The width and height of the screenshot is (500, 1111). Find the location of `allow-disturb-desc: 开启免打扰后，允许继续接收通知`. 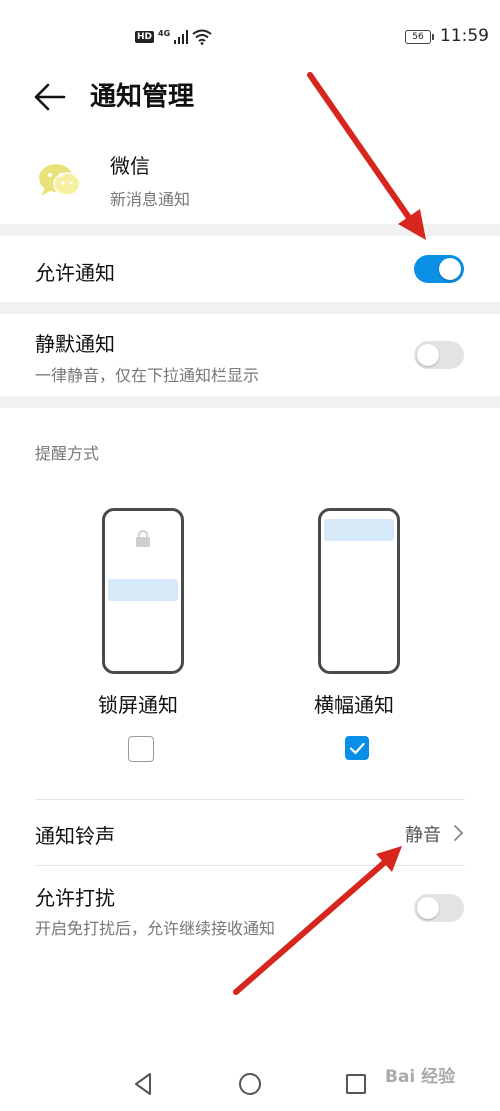

allow-disturb-desc: 开启免打扰后，允许继续接收通知 is located at coordinates (155, 928).